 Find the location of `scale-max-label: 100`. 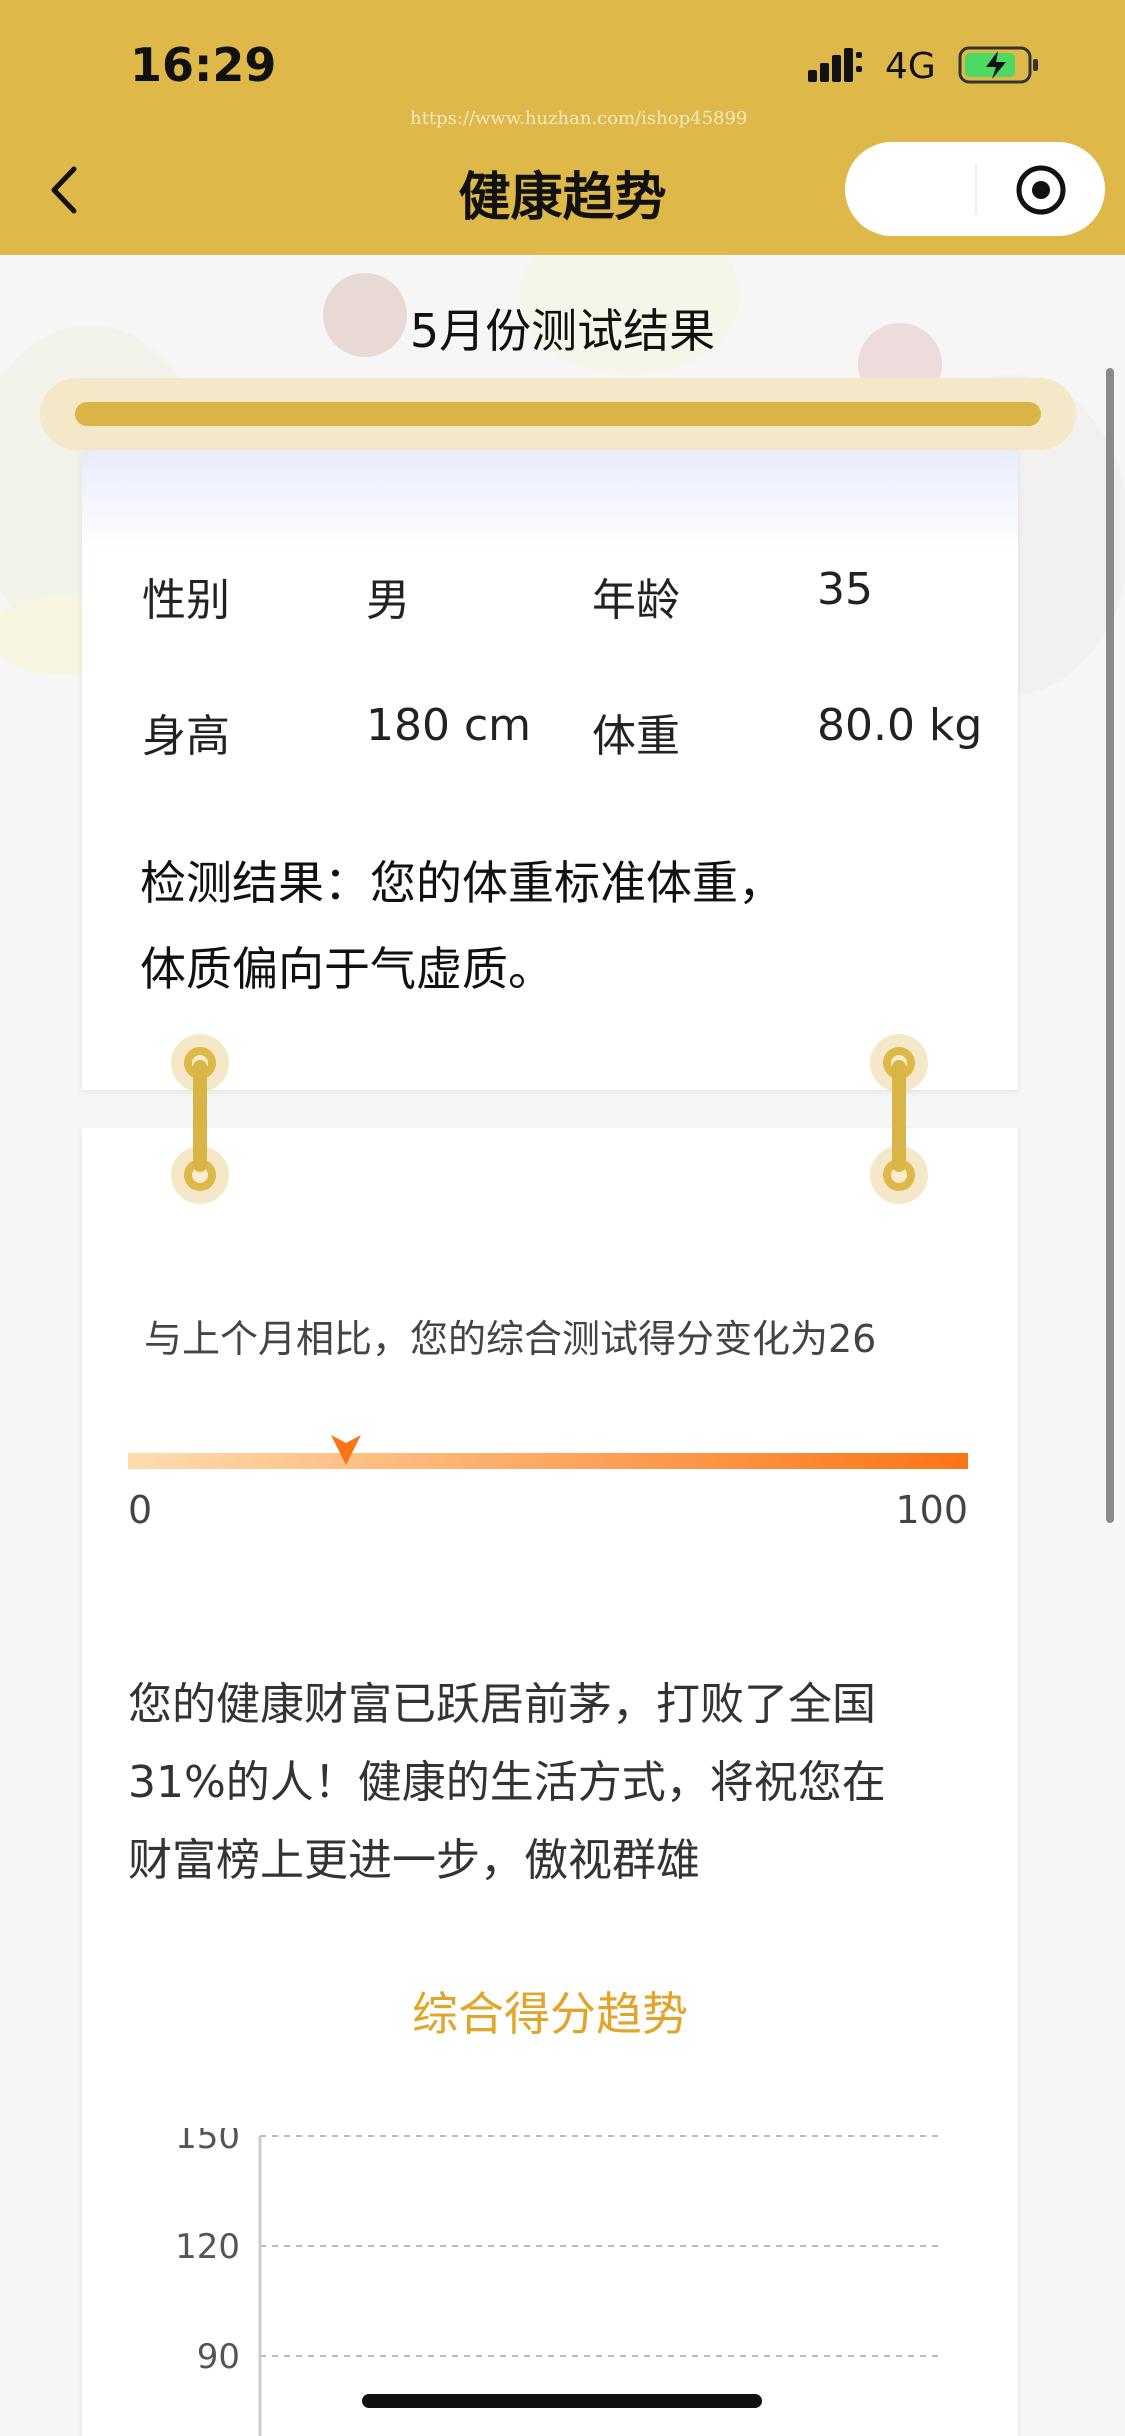

scale-max-label: 100 is located at coordinates (931, 1510).